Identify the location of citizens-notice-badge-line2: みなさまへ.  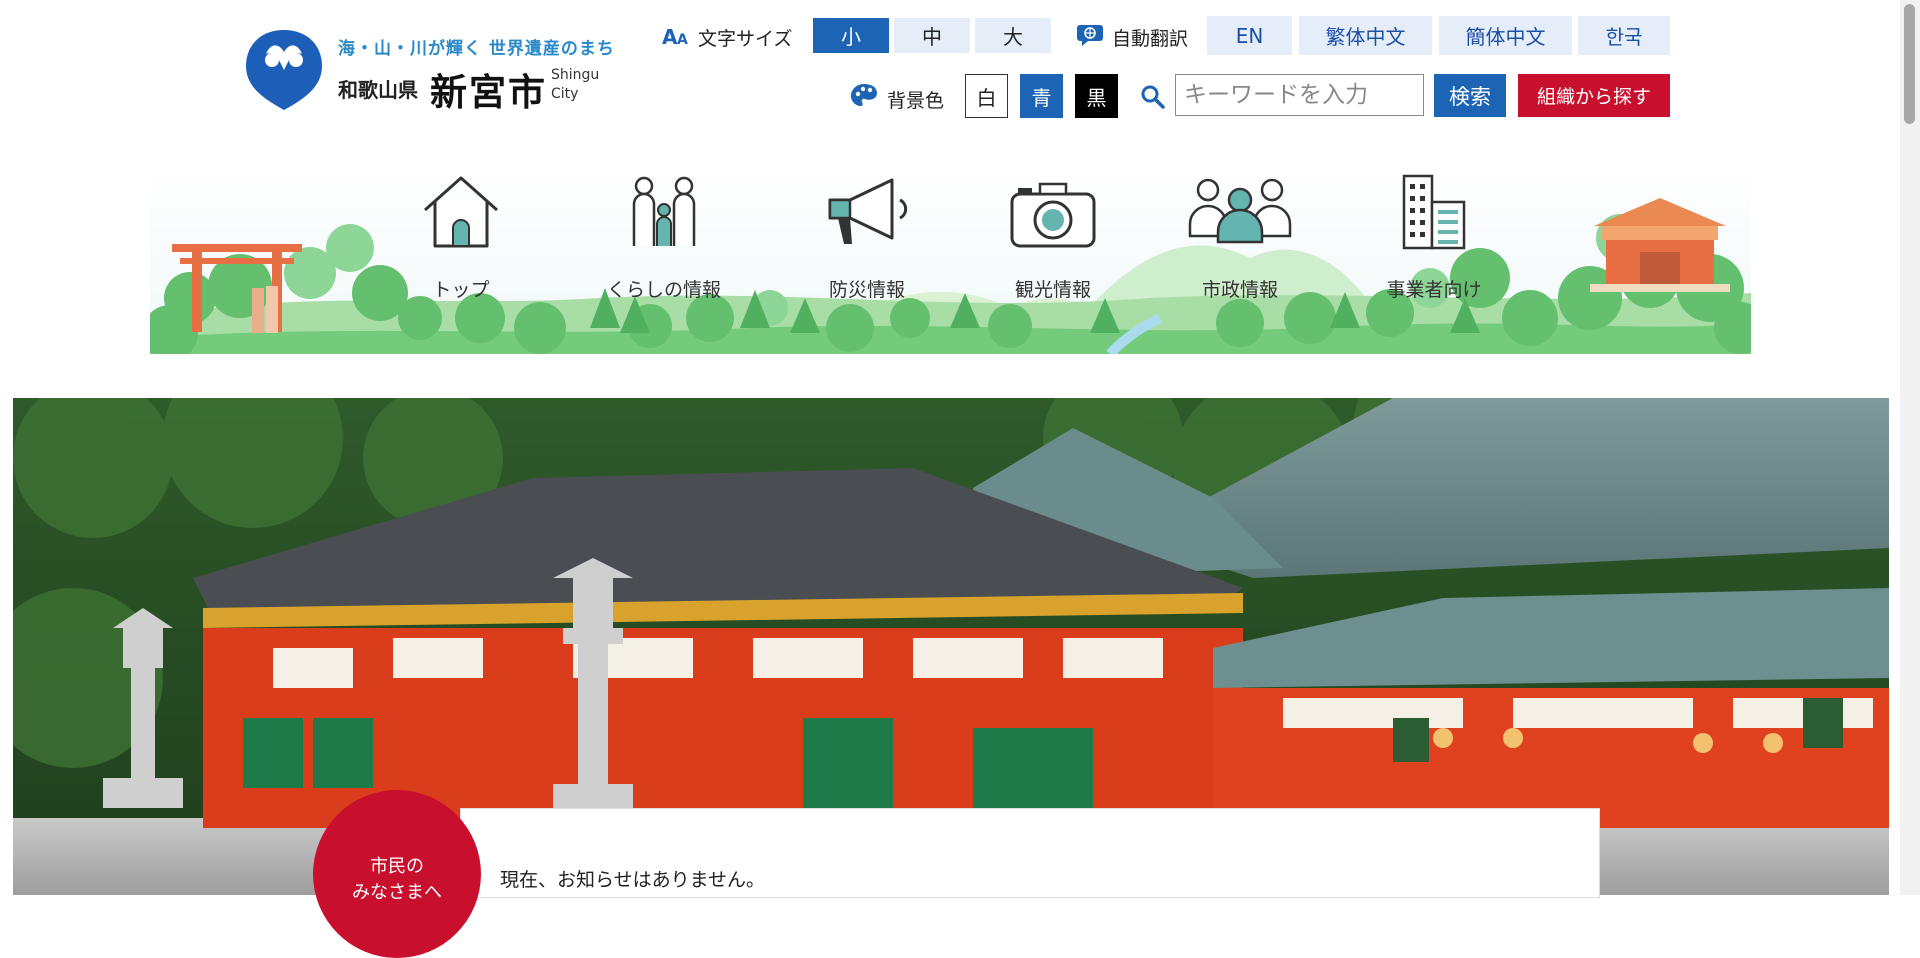
(397, 892).